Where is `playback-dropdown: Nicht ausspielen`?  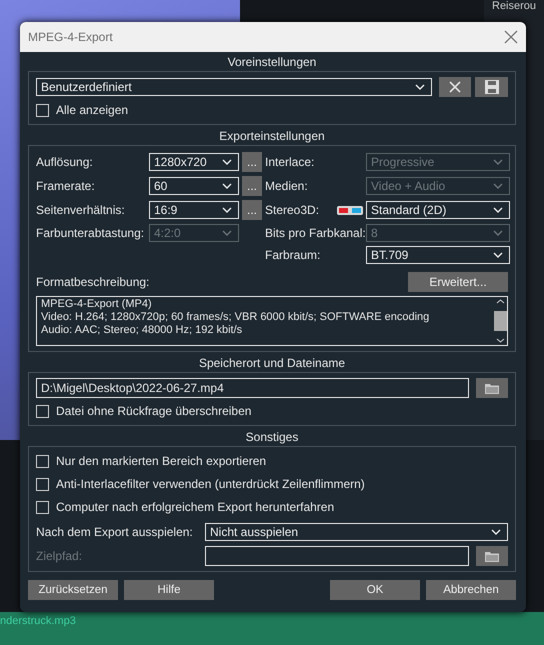 playback-dropdown: Nicht ausspielen is located at coordinates (356, 532).